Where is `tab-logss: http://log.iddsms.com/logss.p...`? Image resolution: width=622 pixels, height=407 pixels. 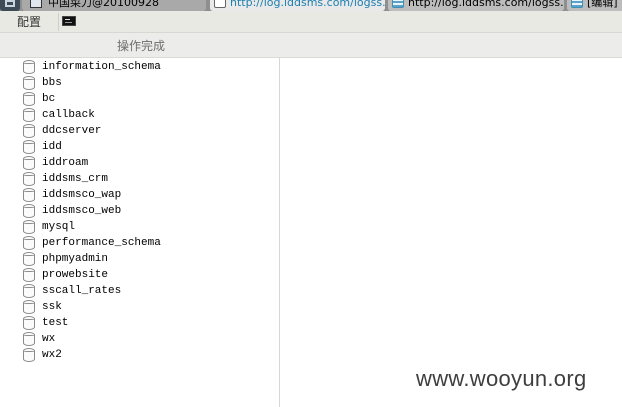
tab-logss: http://log.iddsms.com/logss.p... is located at coordinates (476, 5).